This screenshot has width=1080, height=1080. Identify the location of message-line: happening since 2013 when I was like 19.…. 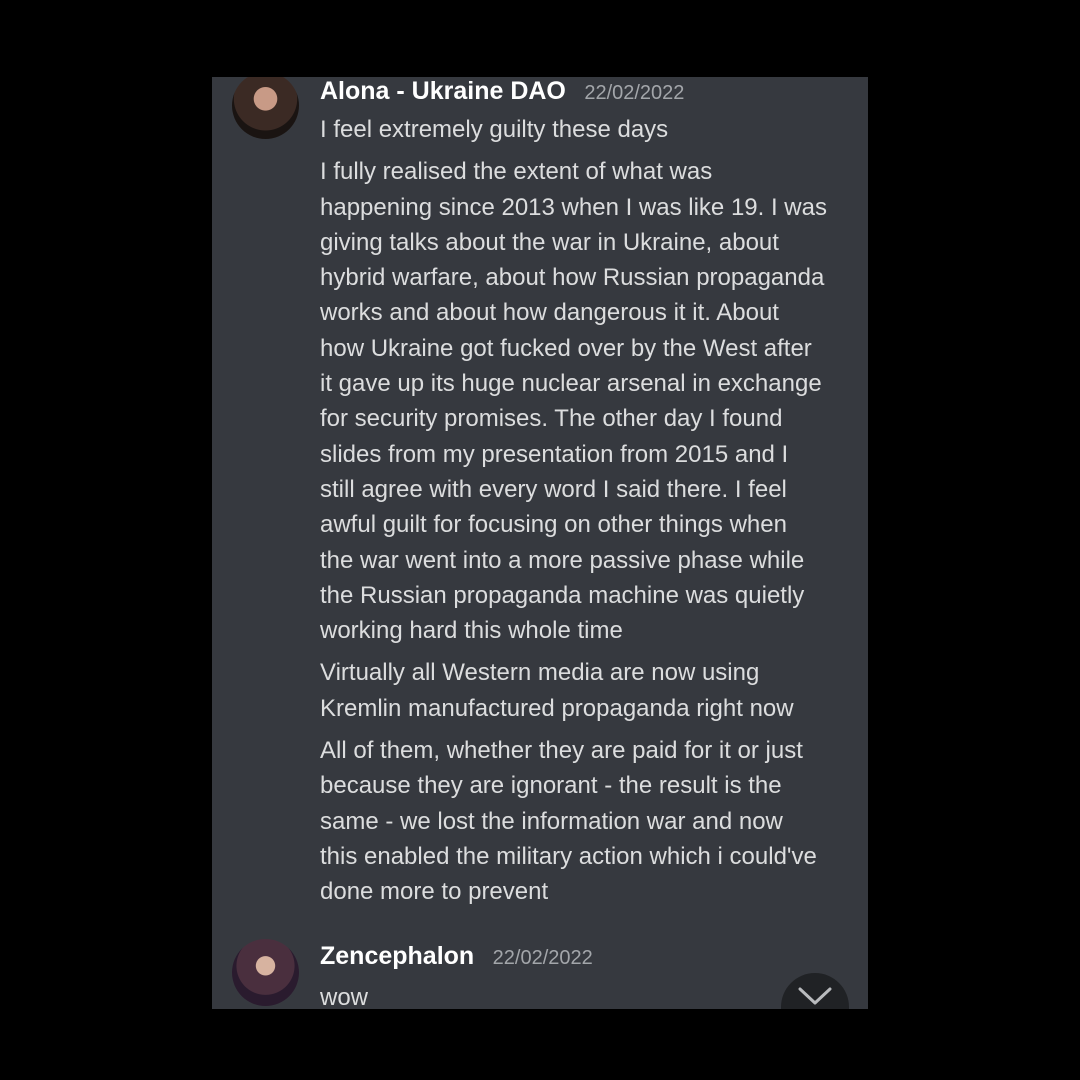
(573, 207).